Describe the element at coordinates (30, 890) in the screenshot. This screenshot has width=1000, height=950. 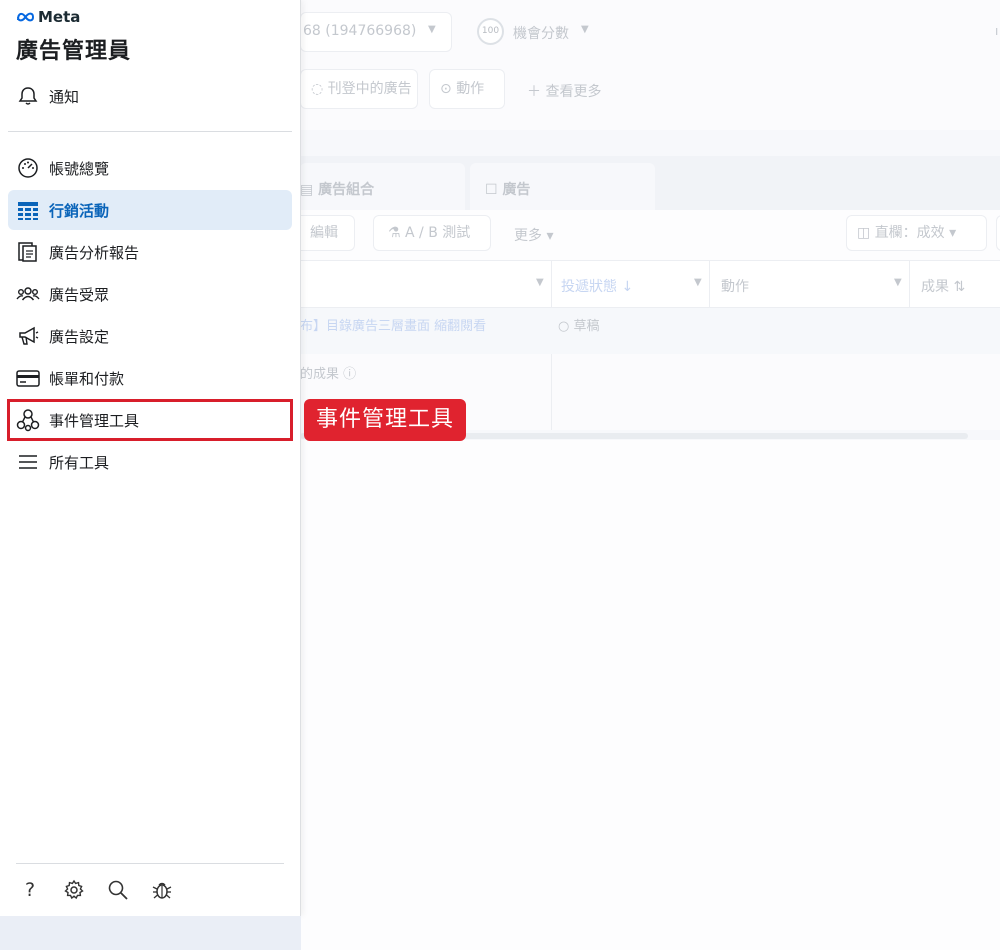
I see `help-icon: ?` at that location.